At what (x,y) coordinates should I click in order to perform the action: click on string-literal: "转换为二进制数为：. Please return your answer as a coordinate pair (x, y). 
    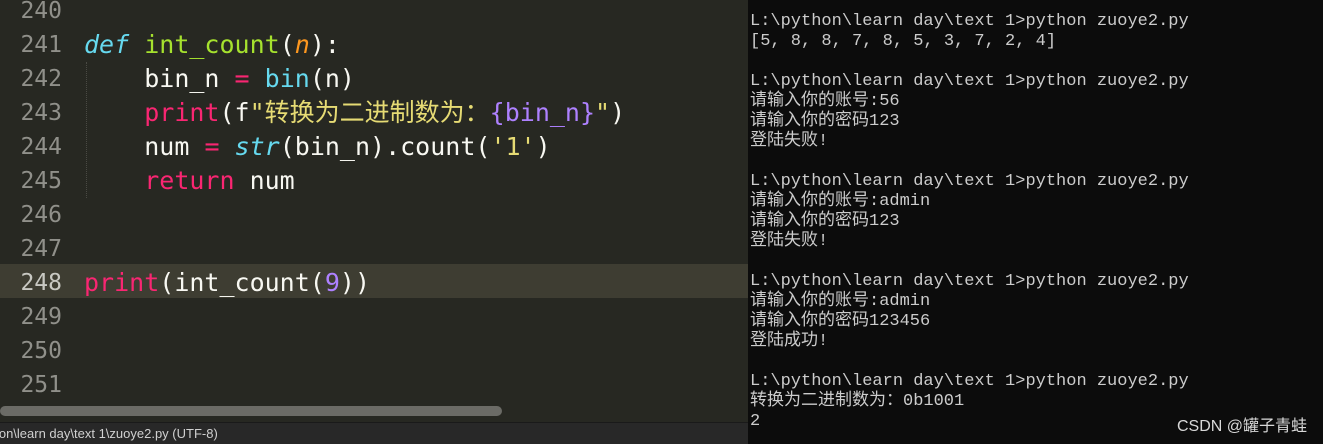
    Looking at the image, I should click on (369, 112).